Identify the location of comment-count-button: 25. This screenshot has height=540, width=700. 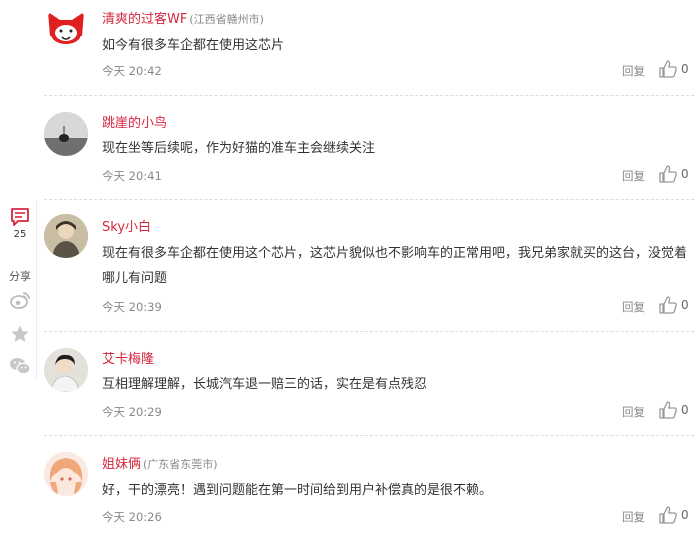
(20, 223).